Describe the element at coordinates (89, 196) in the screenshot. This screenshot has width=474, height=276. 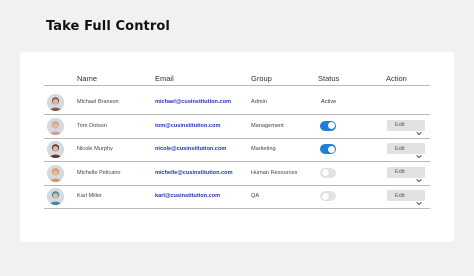
I see `user-name: Karl Miller` at that location.